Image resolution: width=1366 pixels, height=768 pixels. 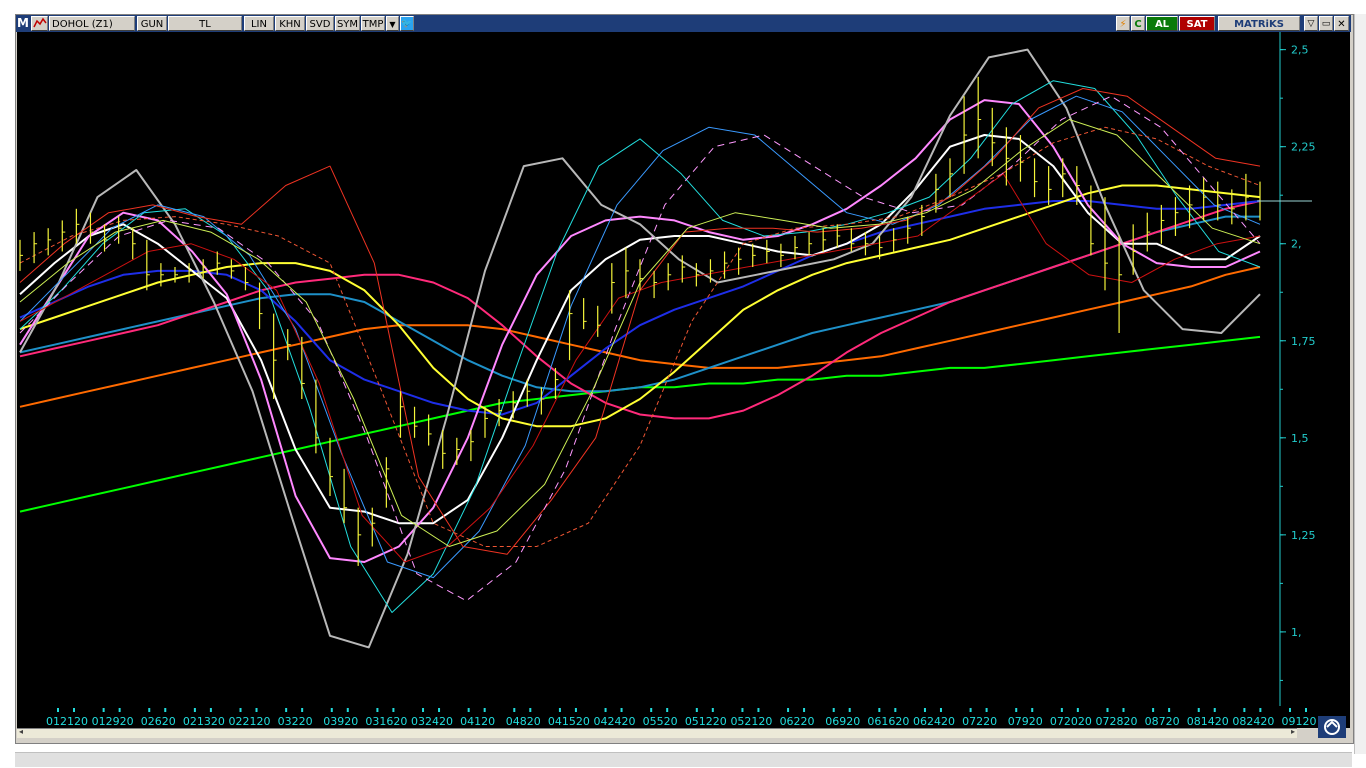 What do you see at coordinates (1296, 632) in the screenshot?
I see `y-tick-label: 1,` at bounding box center [1296, 632].